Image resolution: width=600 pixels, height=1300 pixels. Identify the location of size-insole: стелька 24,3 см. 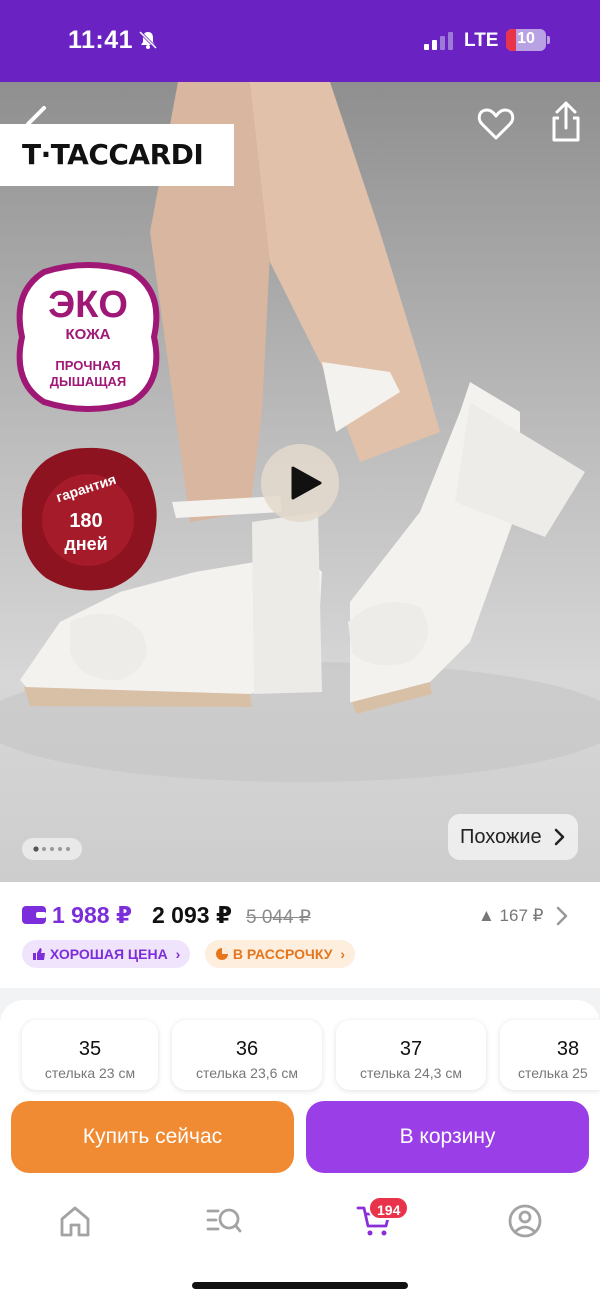
(411, 1073).